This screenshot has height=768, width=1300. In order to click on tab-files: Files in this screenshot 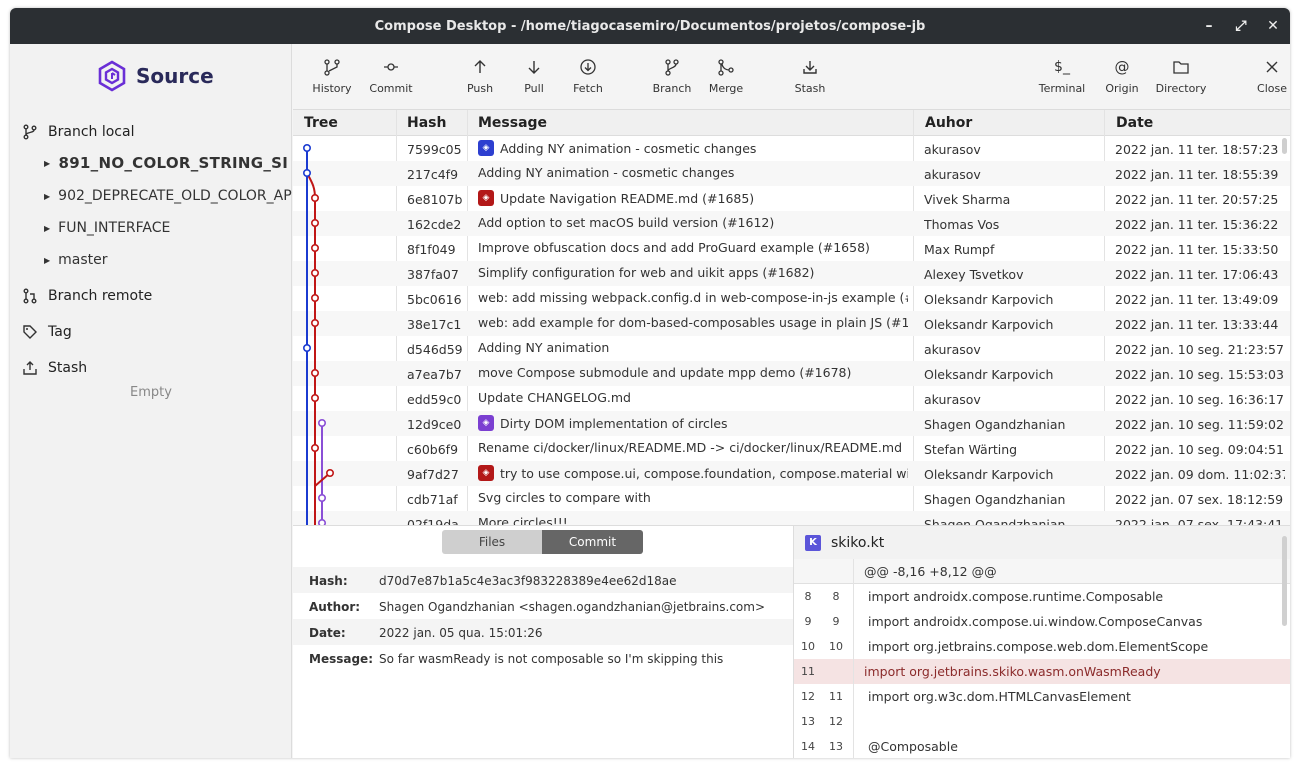, I will do `click(492, 542)`.